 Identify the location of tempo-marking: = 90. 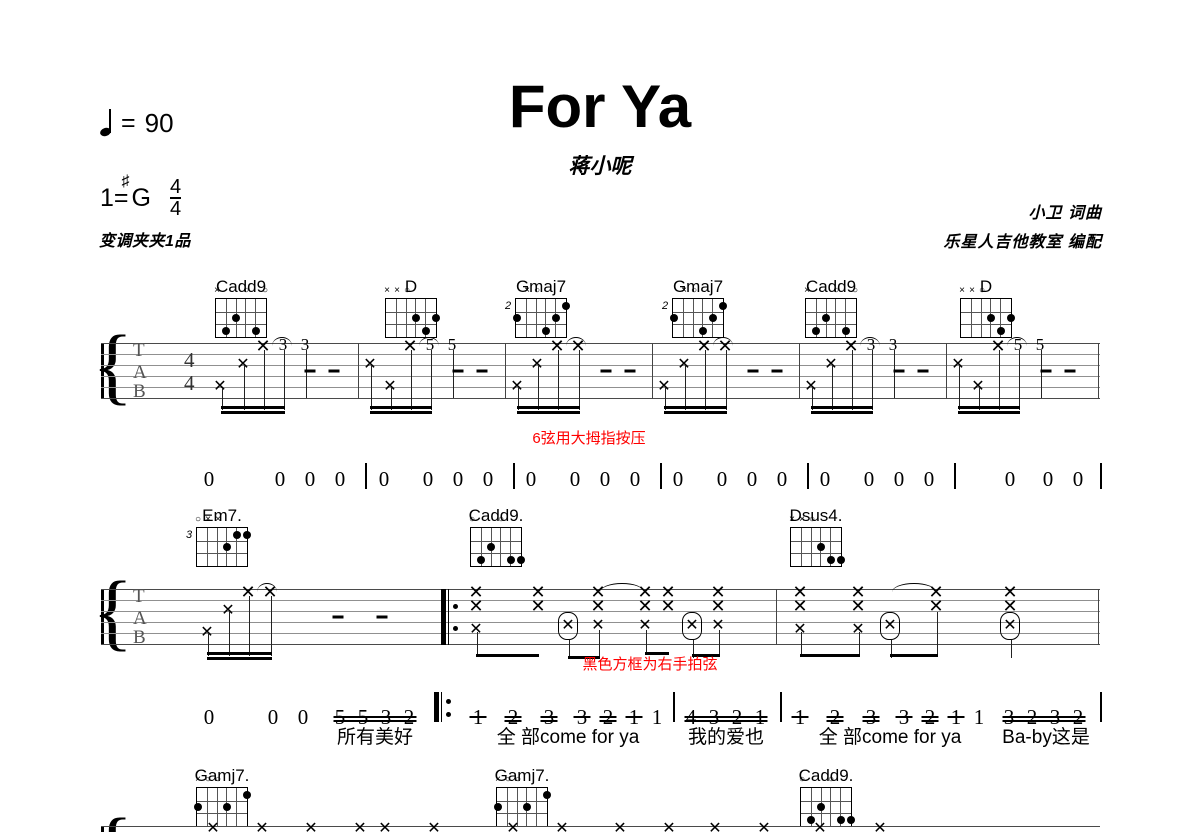
(136, 123).